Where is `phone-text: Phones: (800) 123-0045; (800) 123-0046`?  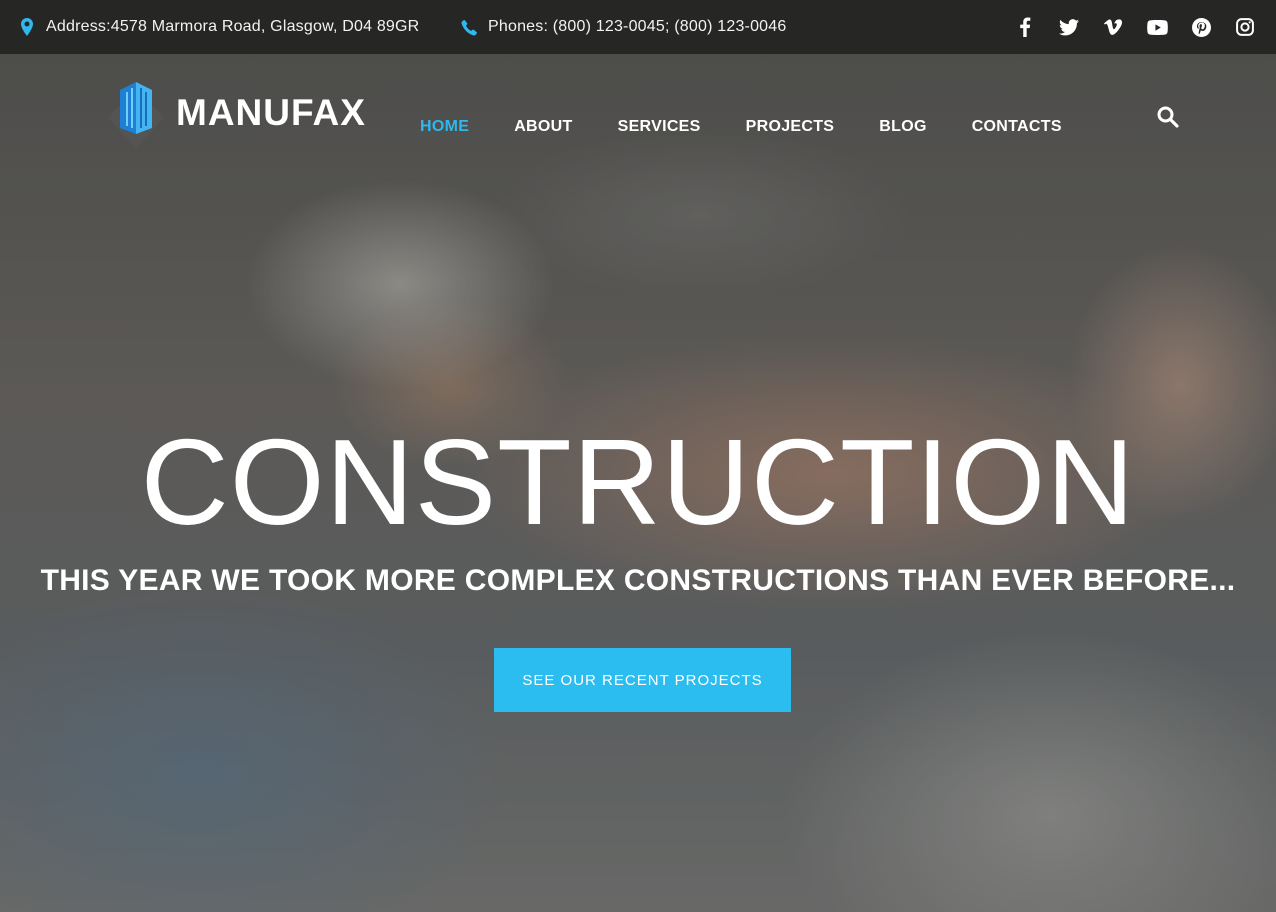
phone-text: Phones: (800) 123-0045; (800) 123-0046 is located at coordinates (637, 26).